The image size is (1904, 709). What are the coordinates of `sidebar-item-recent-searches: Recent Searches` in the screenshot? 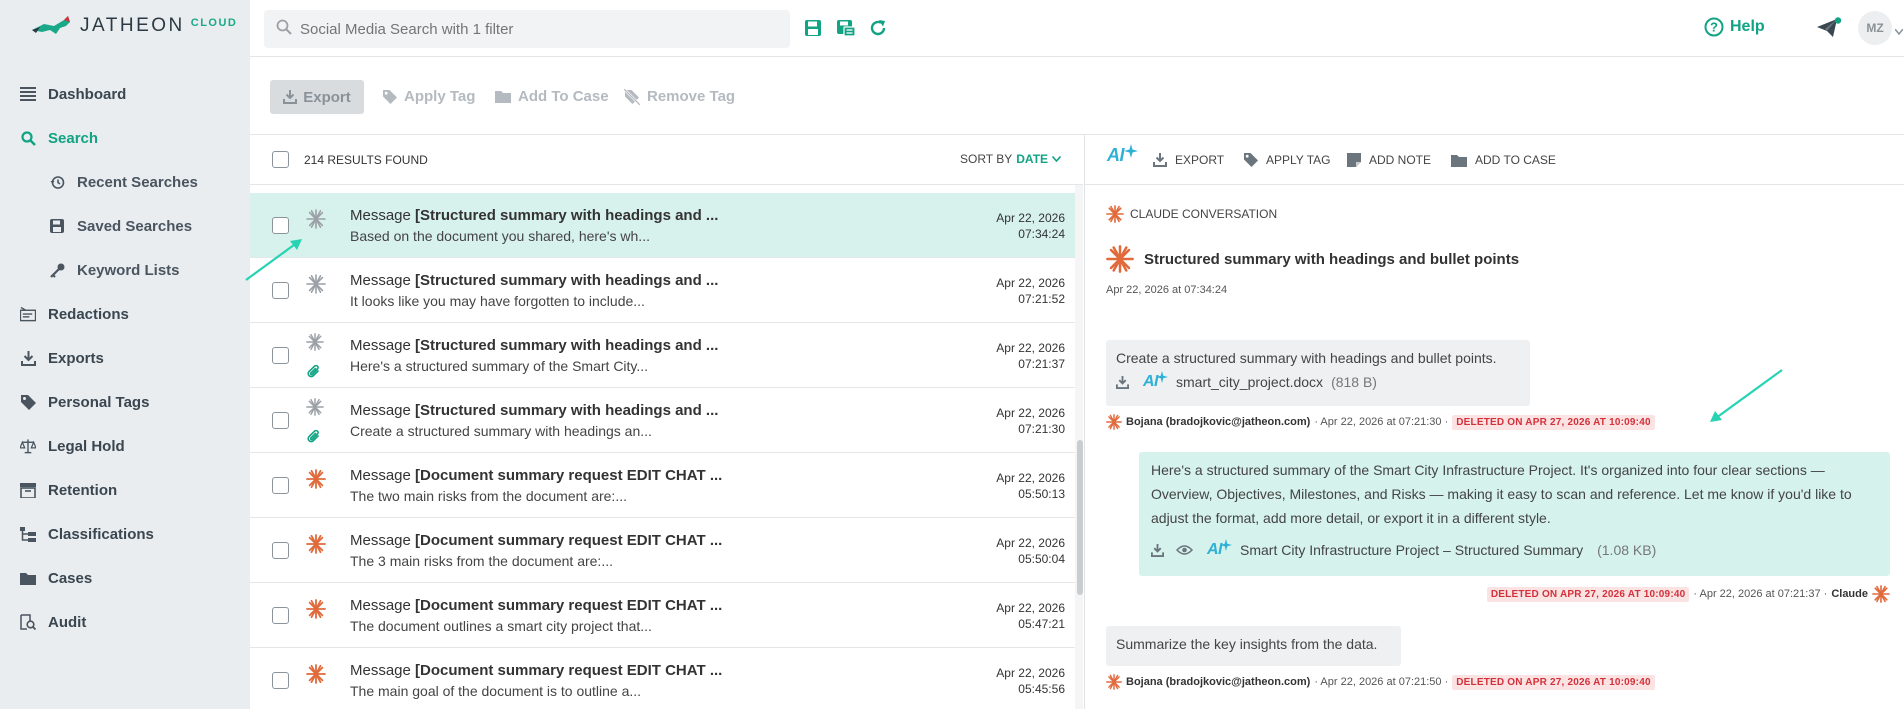 It's located at (125, 182).